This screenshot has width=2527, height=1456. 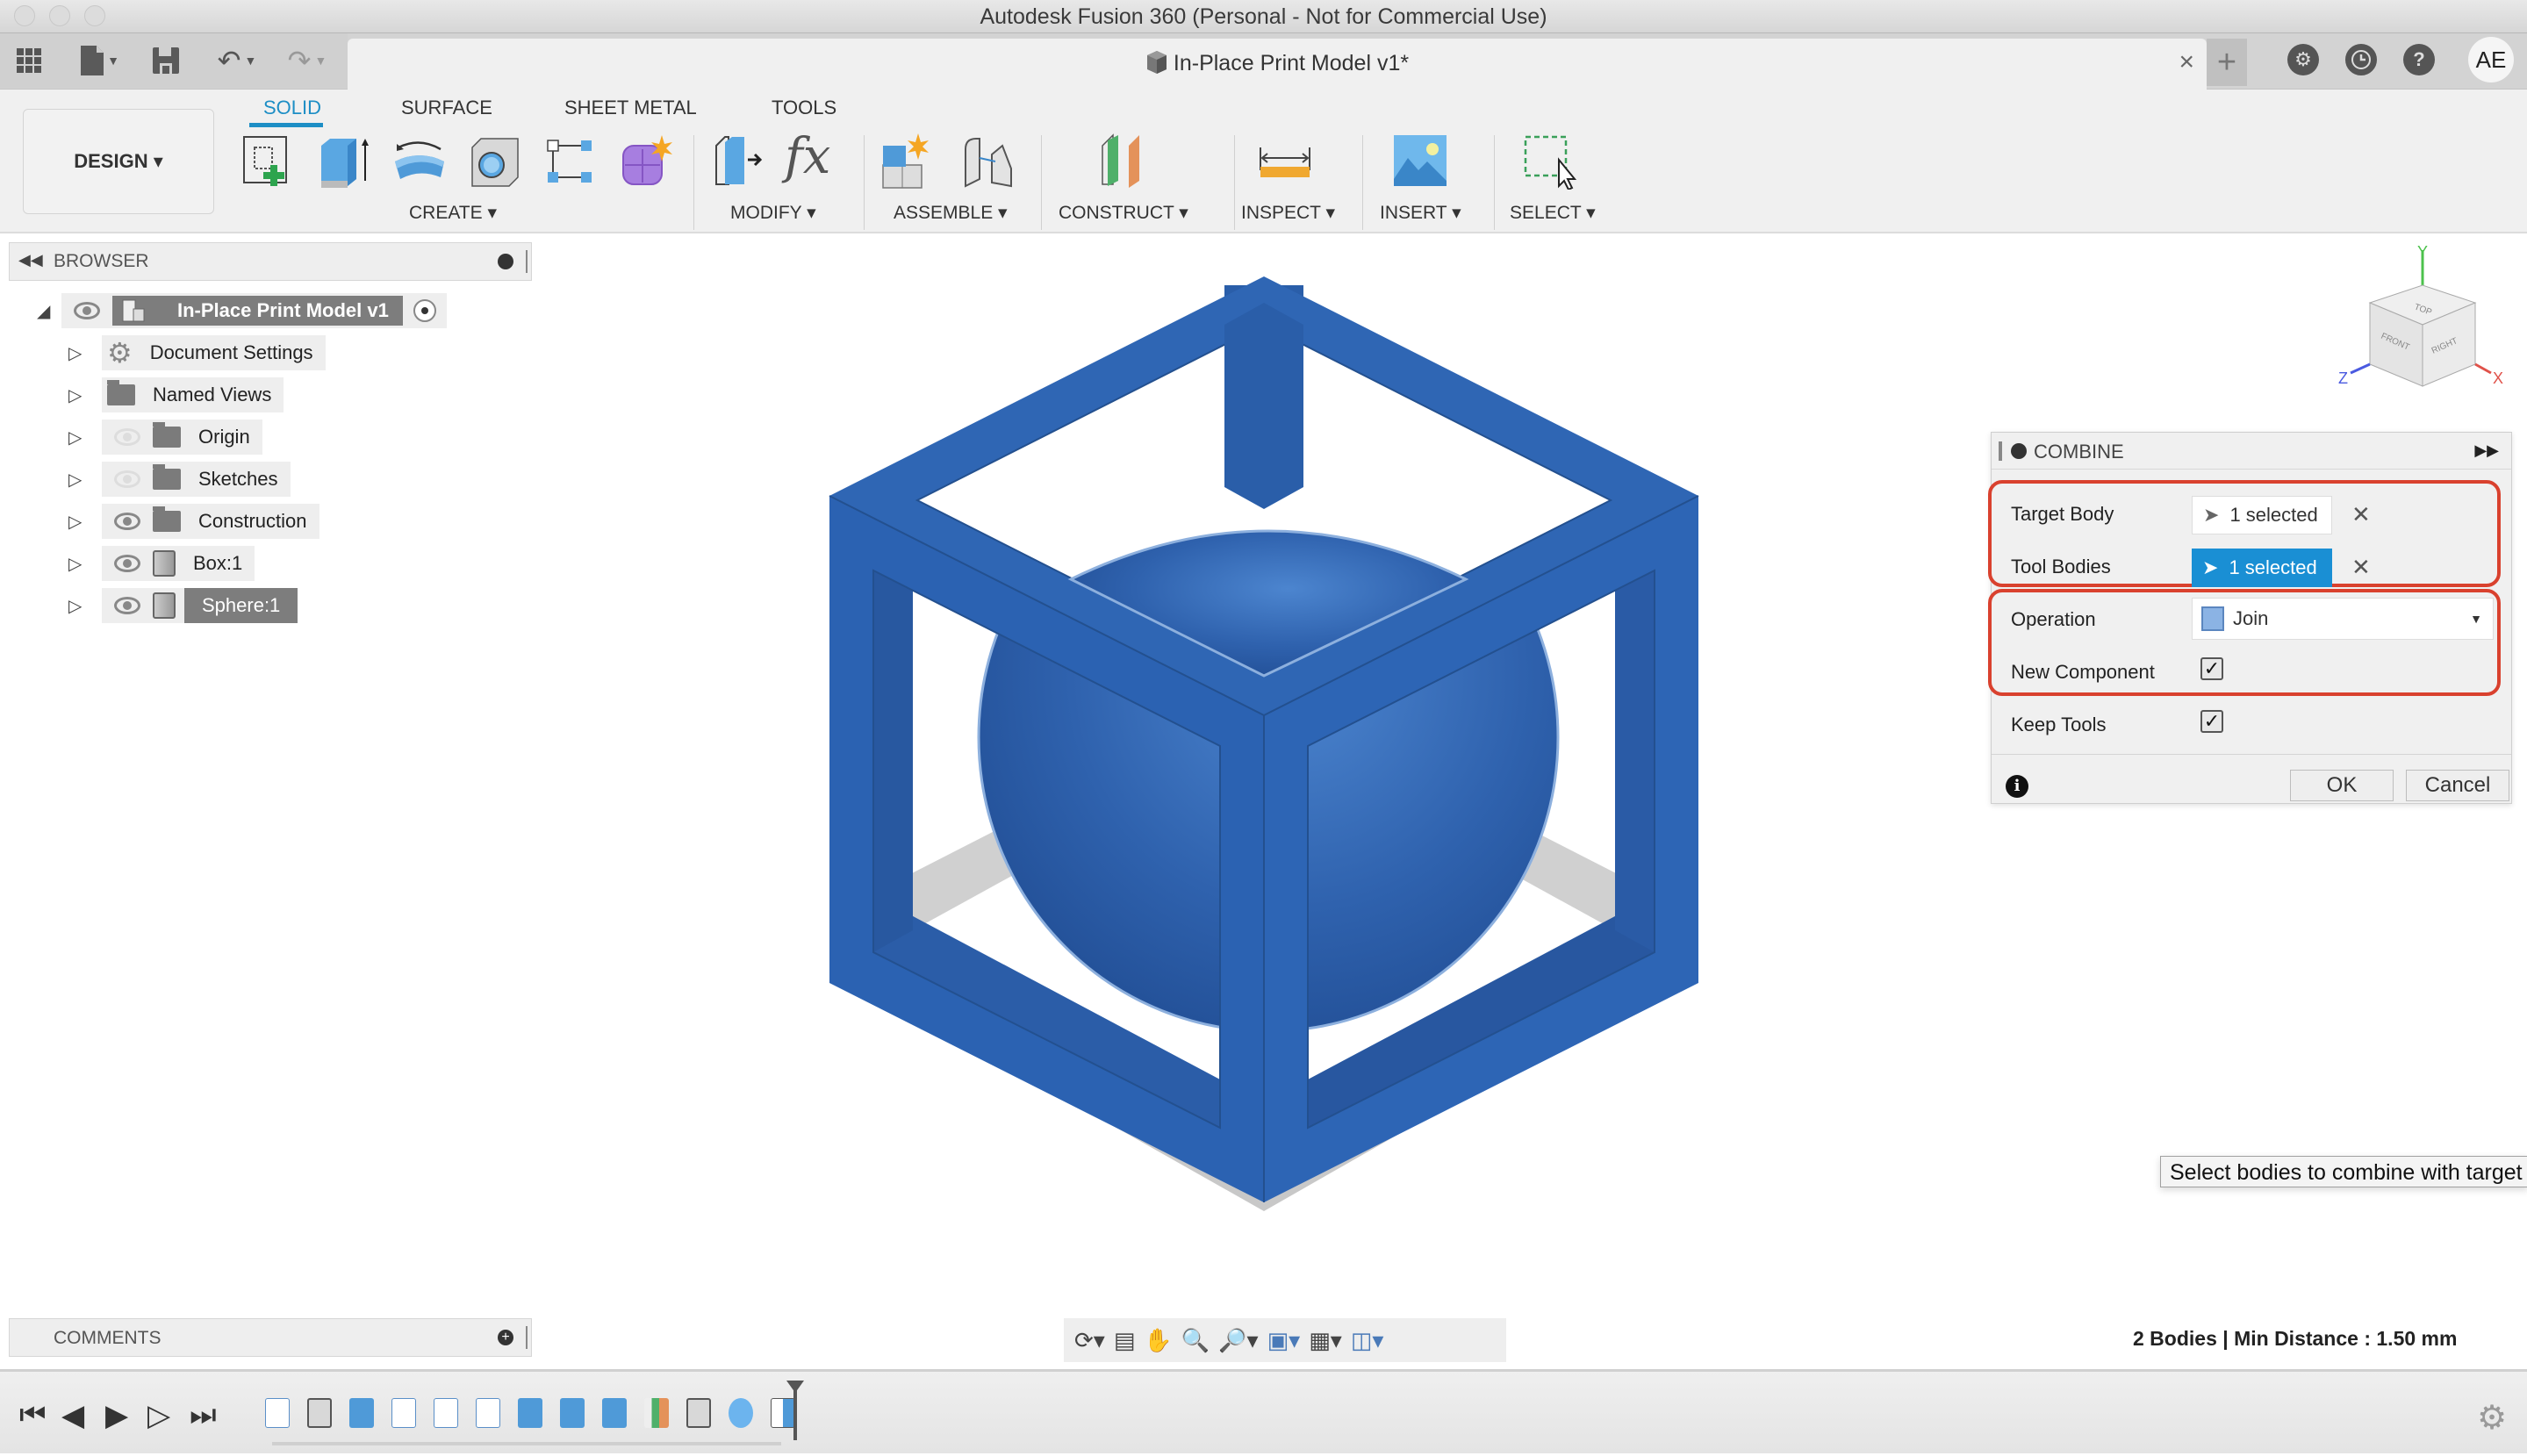 What do you see at coordinates (506, 261) in the screenshot?
I see `browser-pin-icon` at bounding box center [506, 261].